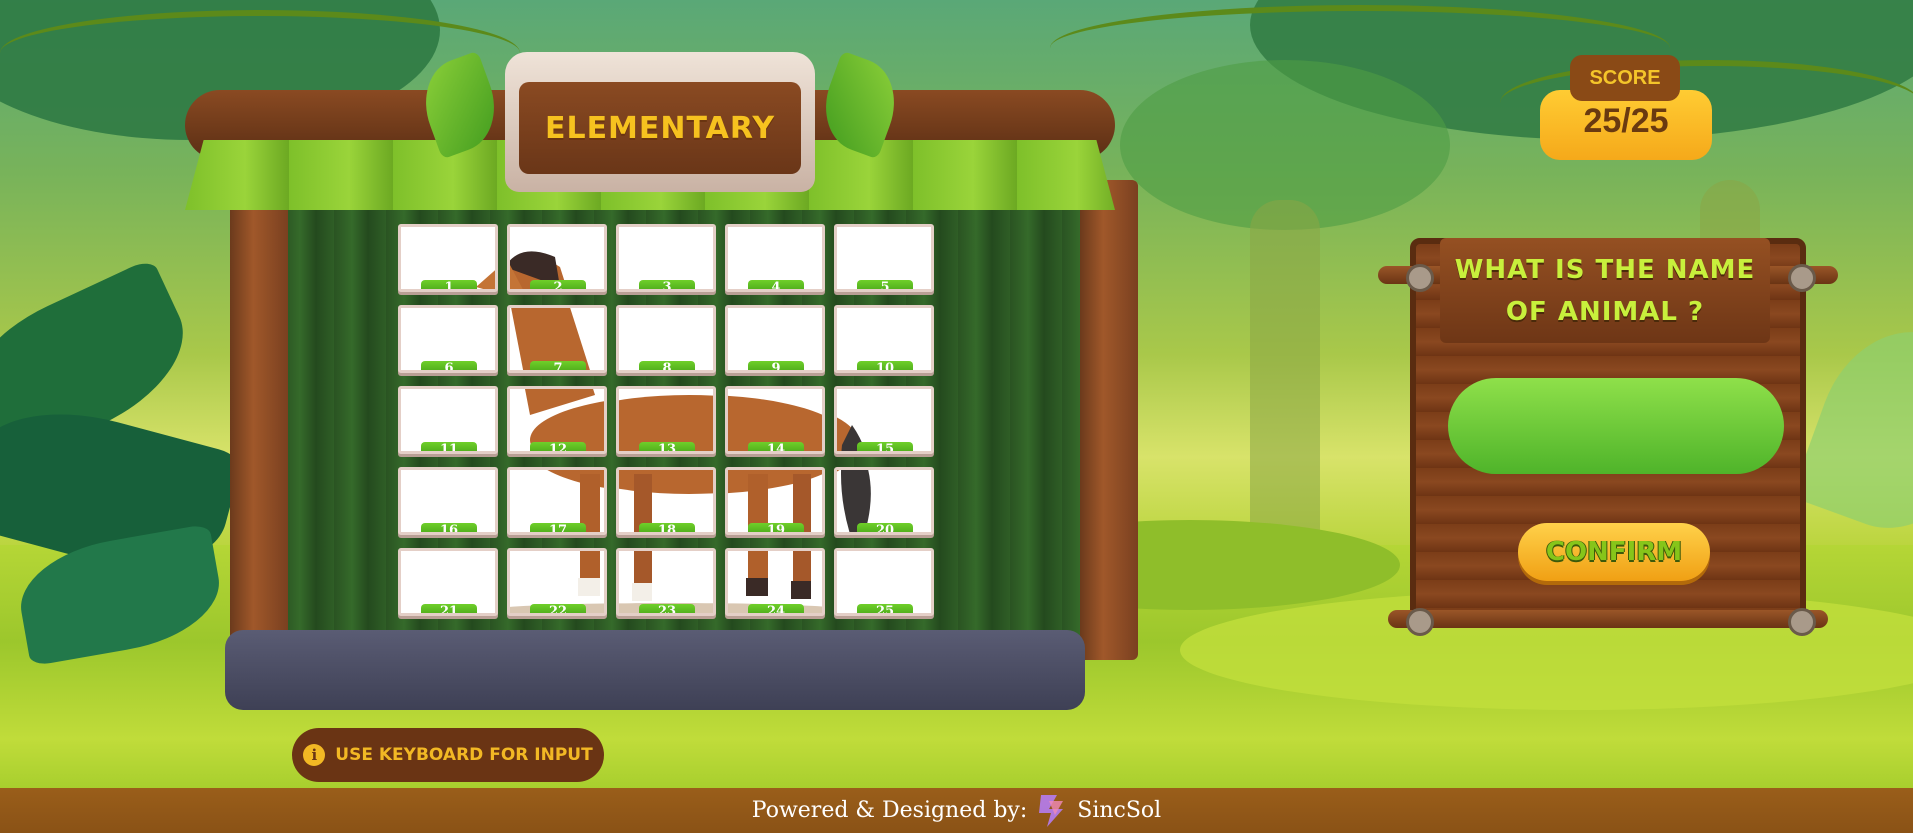  Describe the element at coordinates (1052, 811) in the screenshot. I see `sincsol-logo-icon` at that location.